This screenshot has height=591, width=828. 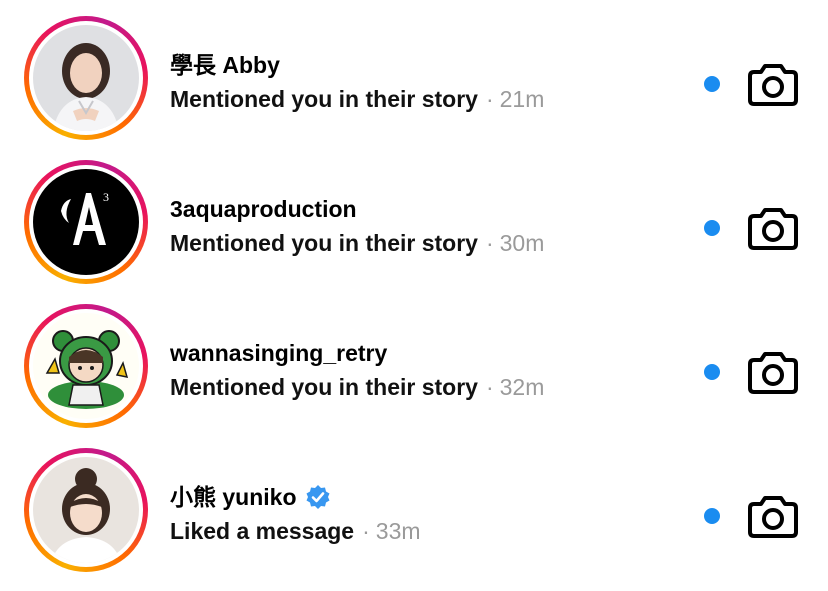 What do you see at coordinates (420, 65) in the screenshot?
I see `username: 學長 Abby` at bounding box center [420, 65].